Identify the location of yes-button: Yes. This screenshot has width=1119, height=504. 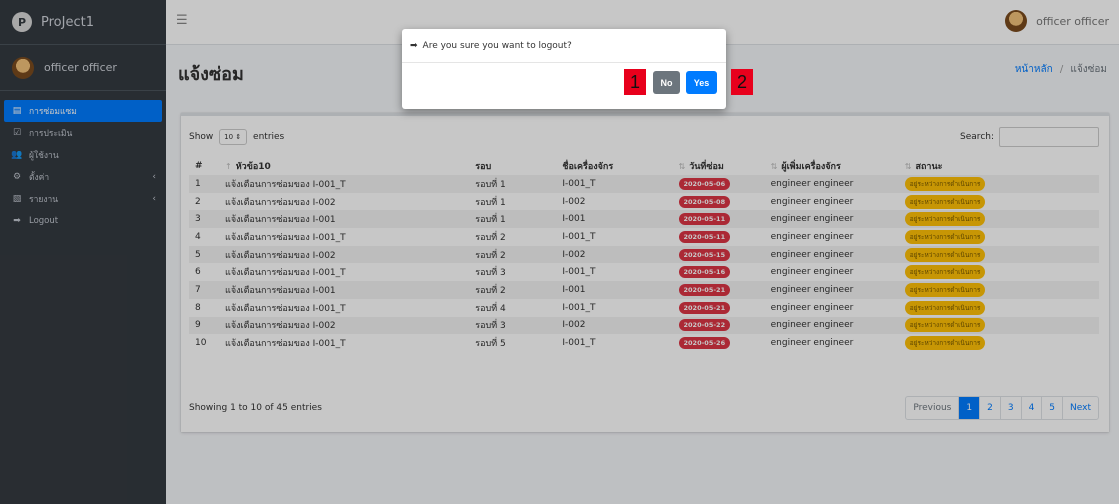
(701, 82).